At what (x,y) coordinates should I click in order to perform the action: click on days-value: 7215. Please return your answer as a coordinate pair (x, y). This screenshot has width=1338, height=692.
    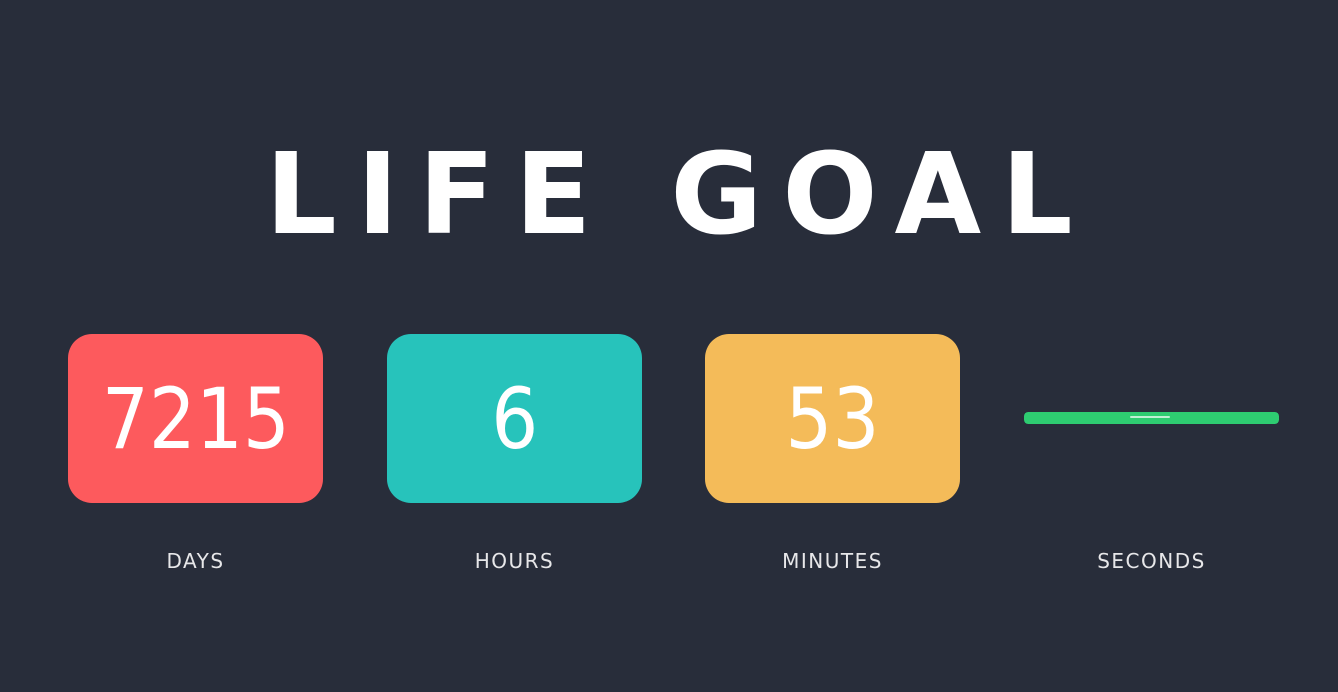
    Looking at the image, I should click on (195, 418).